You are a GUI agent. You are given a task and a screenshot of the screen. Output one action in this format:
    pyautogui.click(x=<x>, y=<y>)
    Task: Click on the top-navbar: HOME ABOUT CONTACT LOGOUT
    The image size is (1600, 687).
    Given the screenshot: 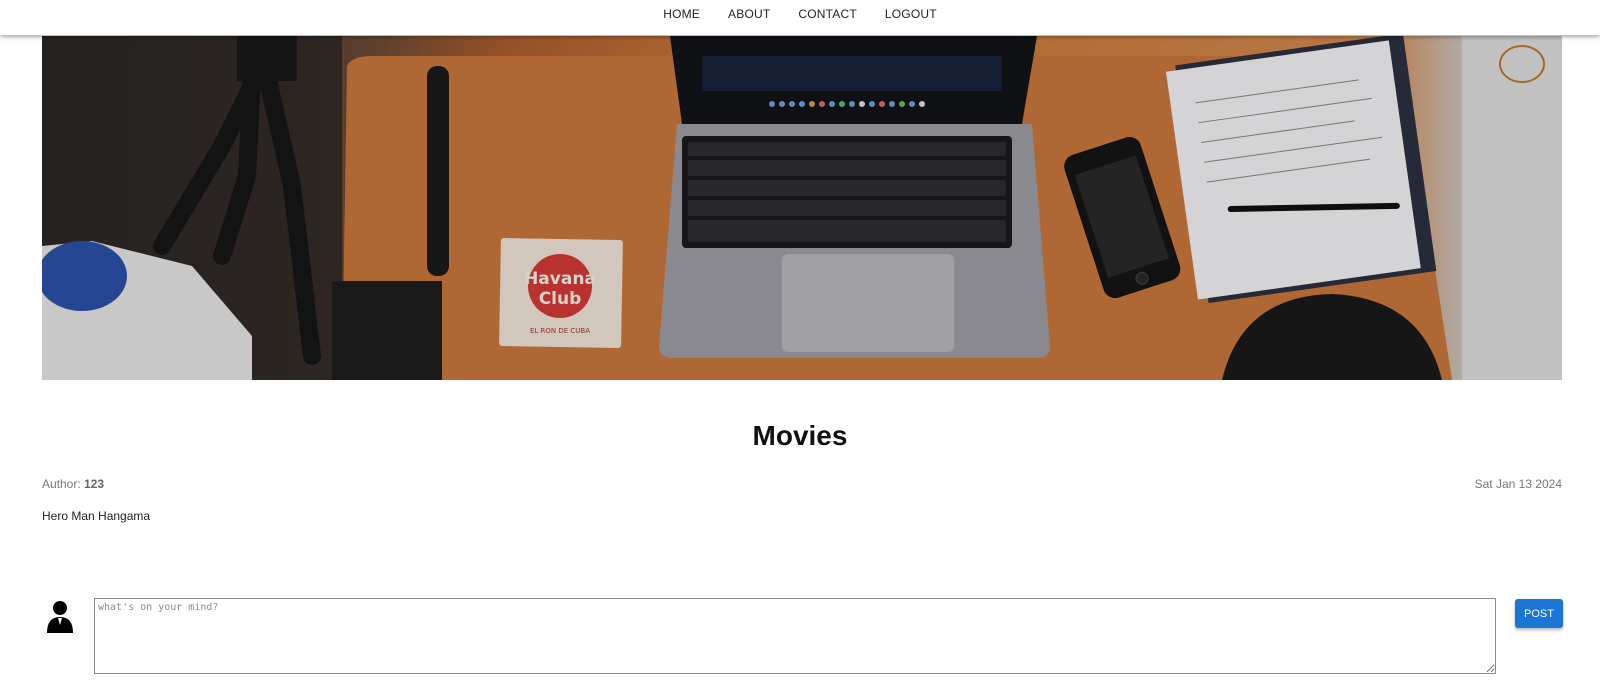 What is the action you would take?
    pyautogui.click(x=800, y=17)
    